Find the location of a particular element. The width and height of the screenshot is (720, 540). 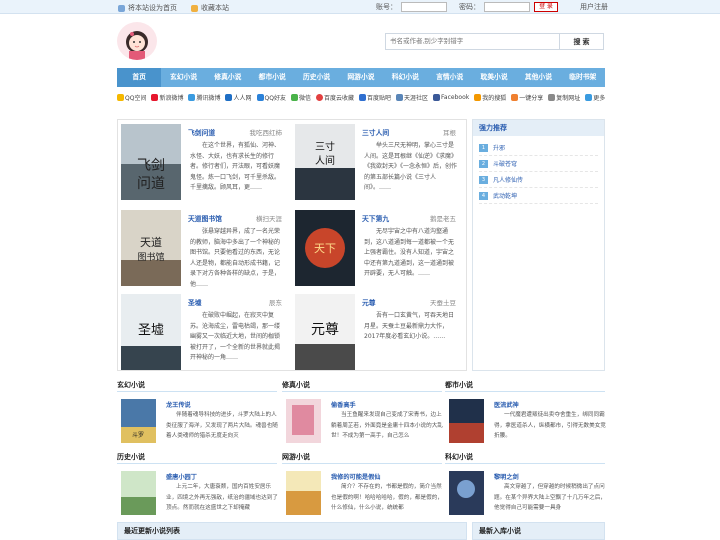

bookmark-icon is located at coordinates (194, 8).